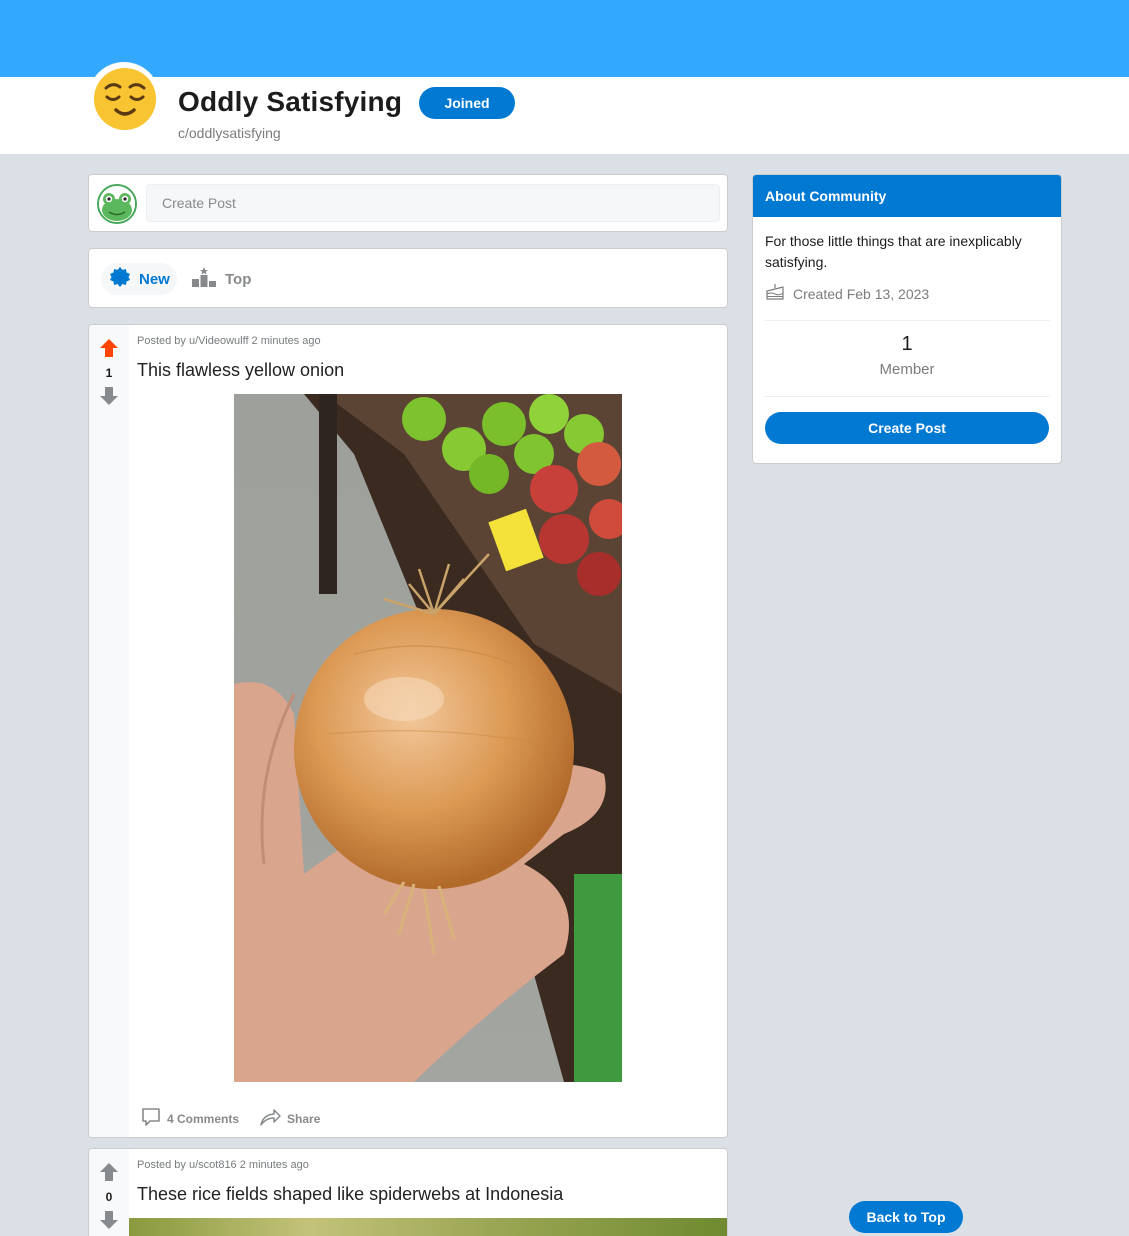  I want to click on comments-button: 4 Comments, so click(190, 1118).